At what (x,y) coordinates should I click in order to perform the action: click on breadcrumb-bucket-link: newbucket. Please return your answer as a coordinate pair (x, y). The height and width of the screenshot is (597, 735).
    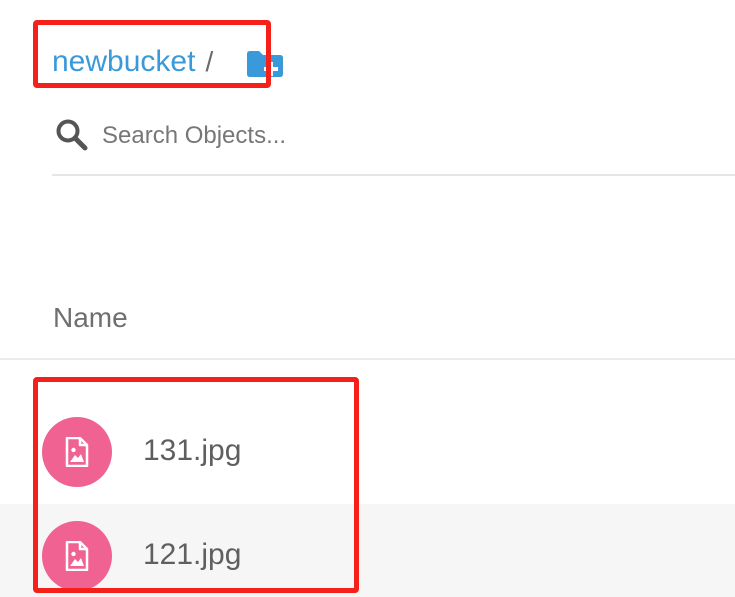
    Looking at the image, I should click on (123, 62).